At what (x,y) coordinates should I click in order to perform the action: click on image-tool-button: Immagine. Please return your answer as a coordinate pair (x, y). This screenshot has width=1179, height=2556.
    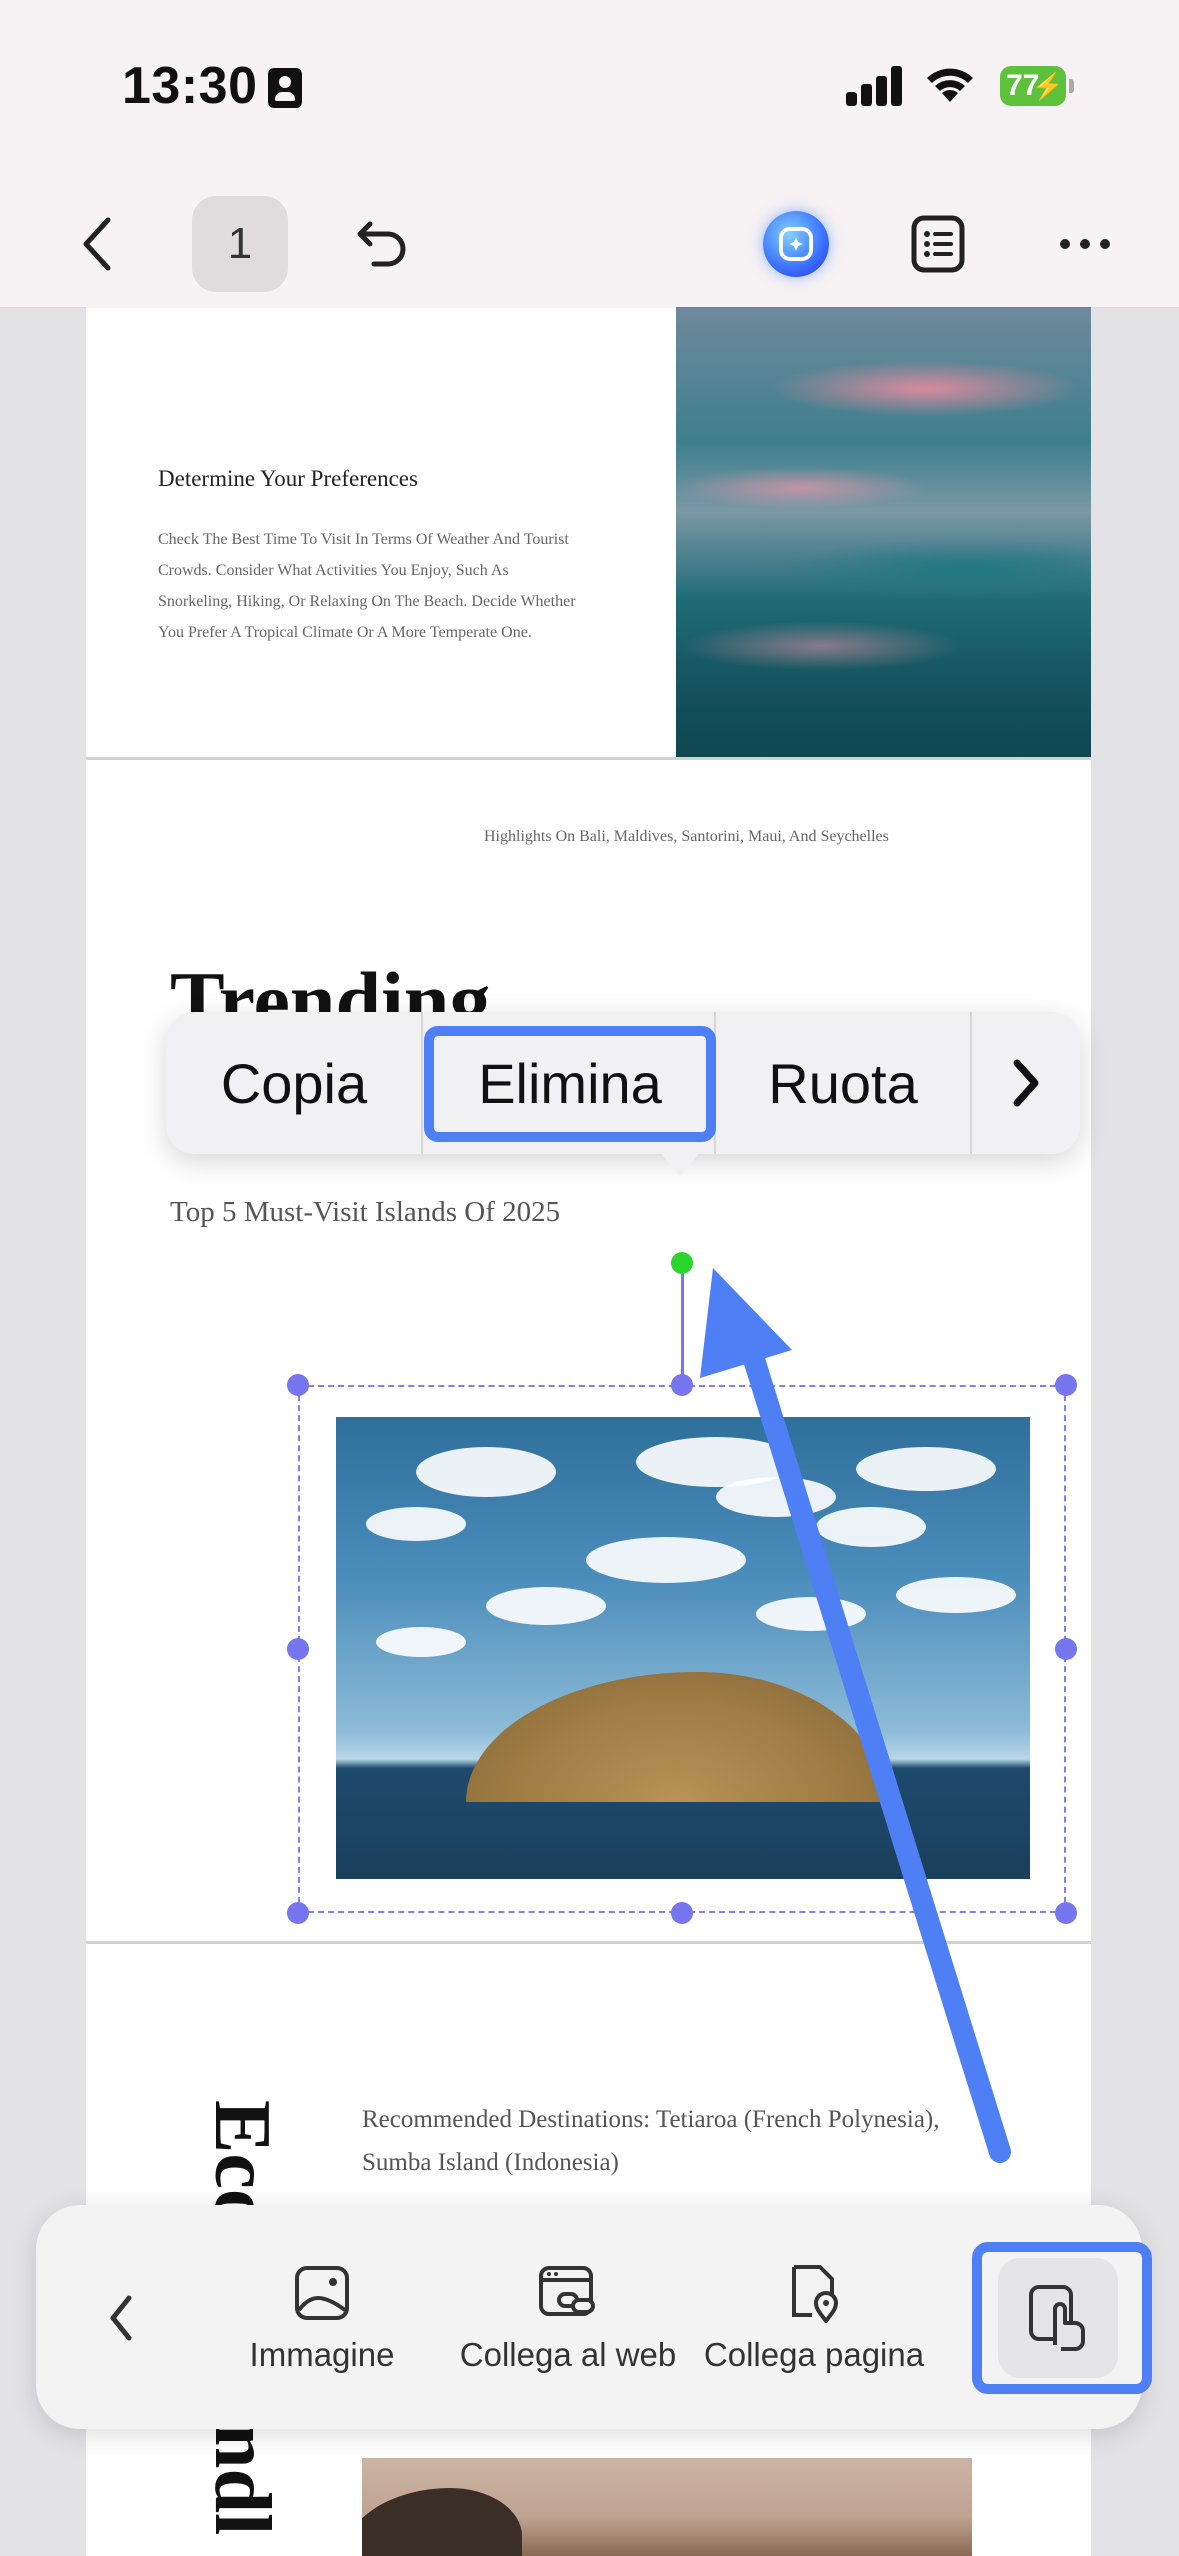
    Looking at the image, I should click on (322, 2317).